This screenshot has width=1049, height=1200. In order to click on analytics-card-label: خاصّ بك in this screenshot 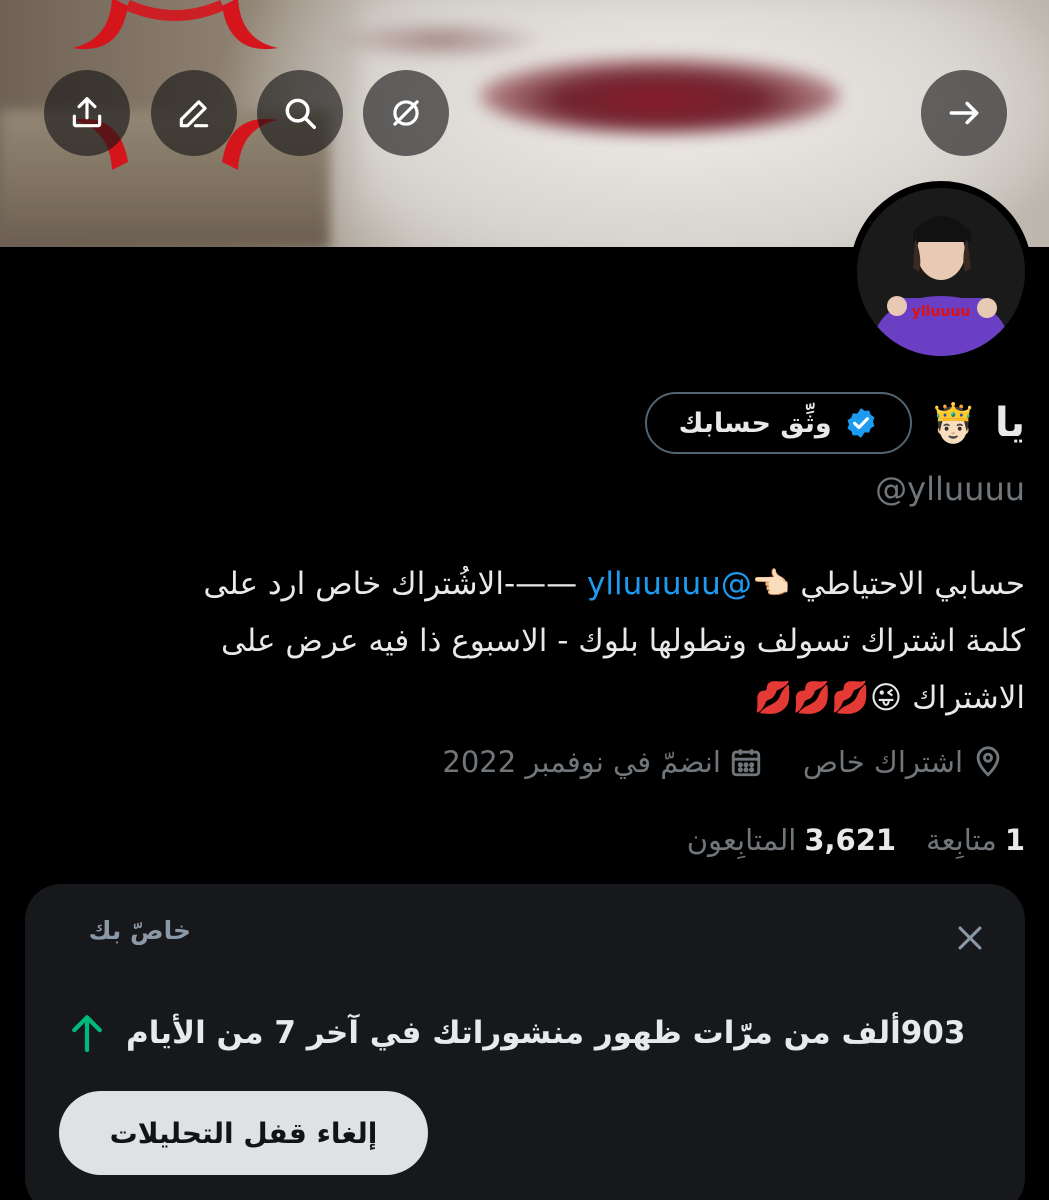, I will do `click(139, 930)`.